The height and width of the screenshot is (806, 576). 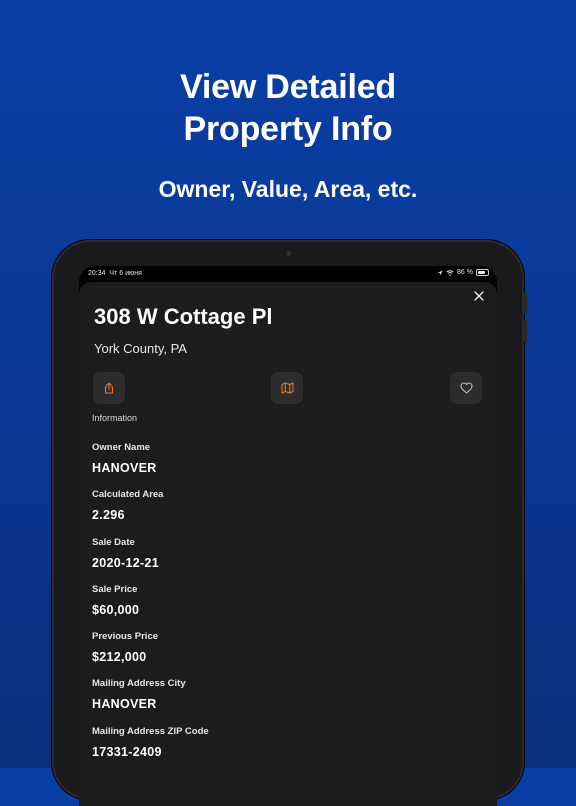 I want to click on close-icon, so click(x=479, y=296).